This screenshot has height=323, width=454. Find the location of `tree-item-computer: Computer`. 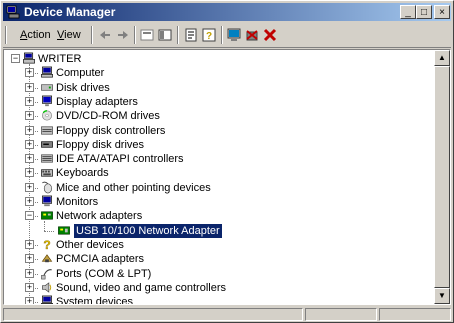

tree-item-computer: Computer is located at coordinates (80, 73).